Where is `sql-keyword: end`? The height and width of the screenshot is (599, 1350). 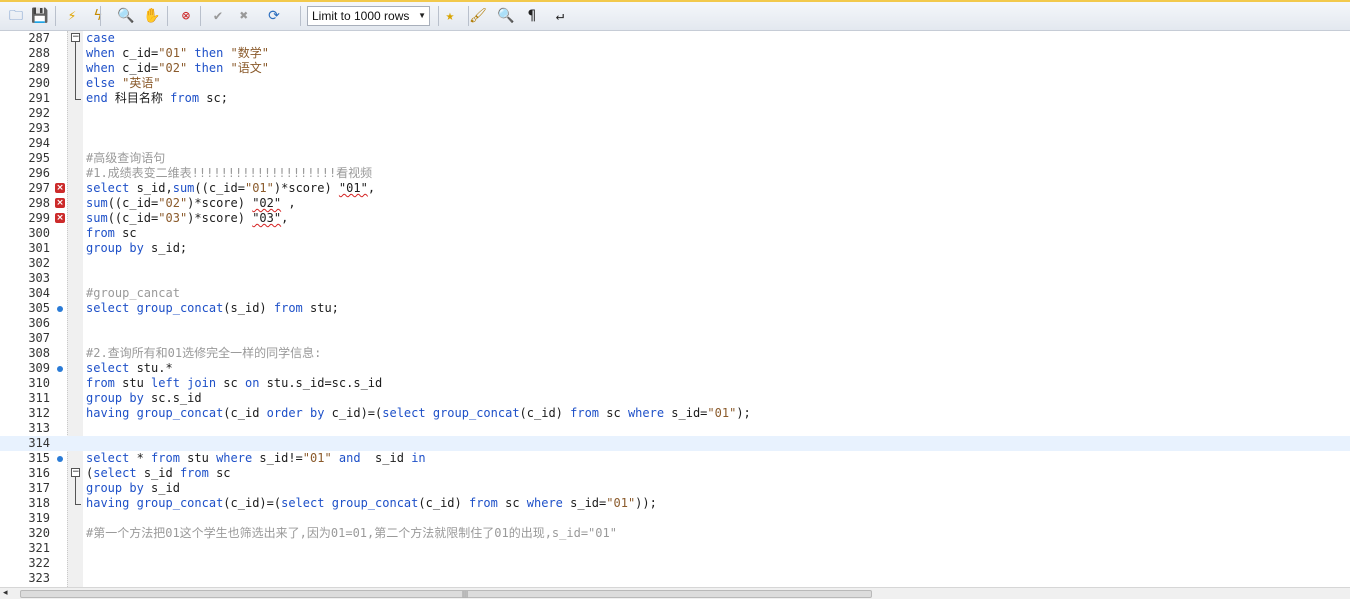
sql-keyword: end is located at coordinates (97, 98).